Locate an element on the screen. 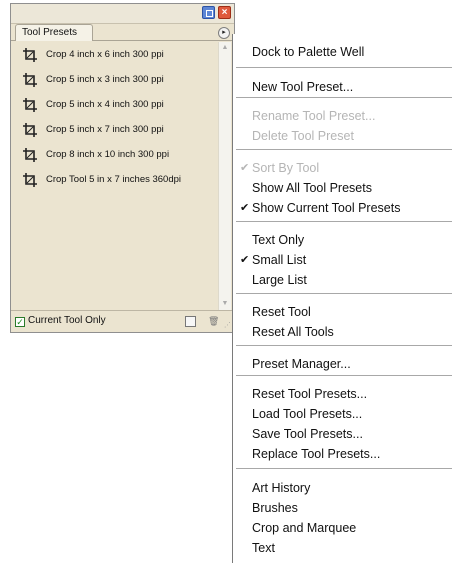 This screenshot has height=563, width=452. resize-grip-icon: ⋰ is located at coordinates (228, 326).